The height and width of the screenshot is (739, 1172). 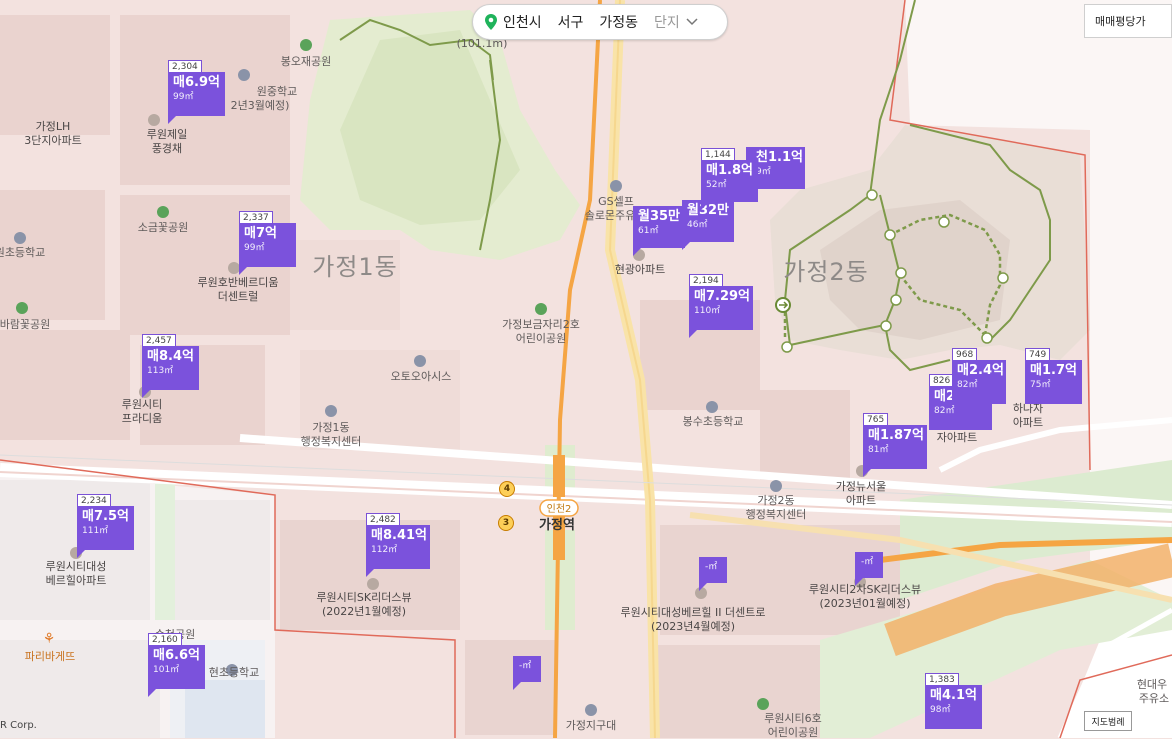 What do you see at coordinates (53, 140) in the screenshot?
I see `place-label: 3단지아파트` at bounding box center [53, 140].